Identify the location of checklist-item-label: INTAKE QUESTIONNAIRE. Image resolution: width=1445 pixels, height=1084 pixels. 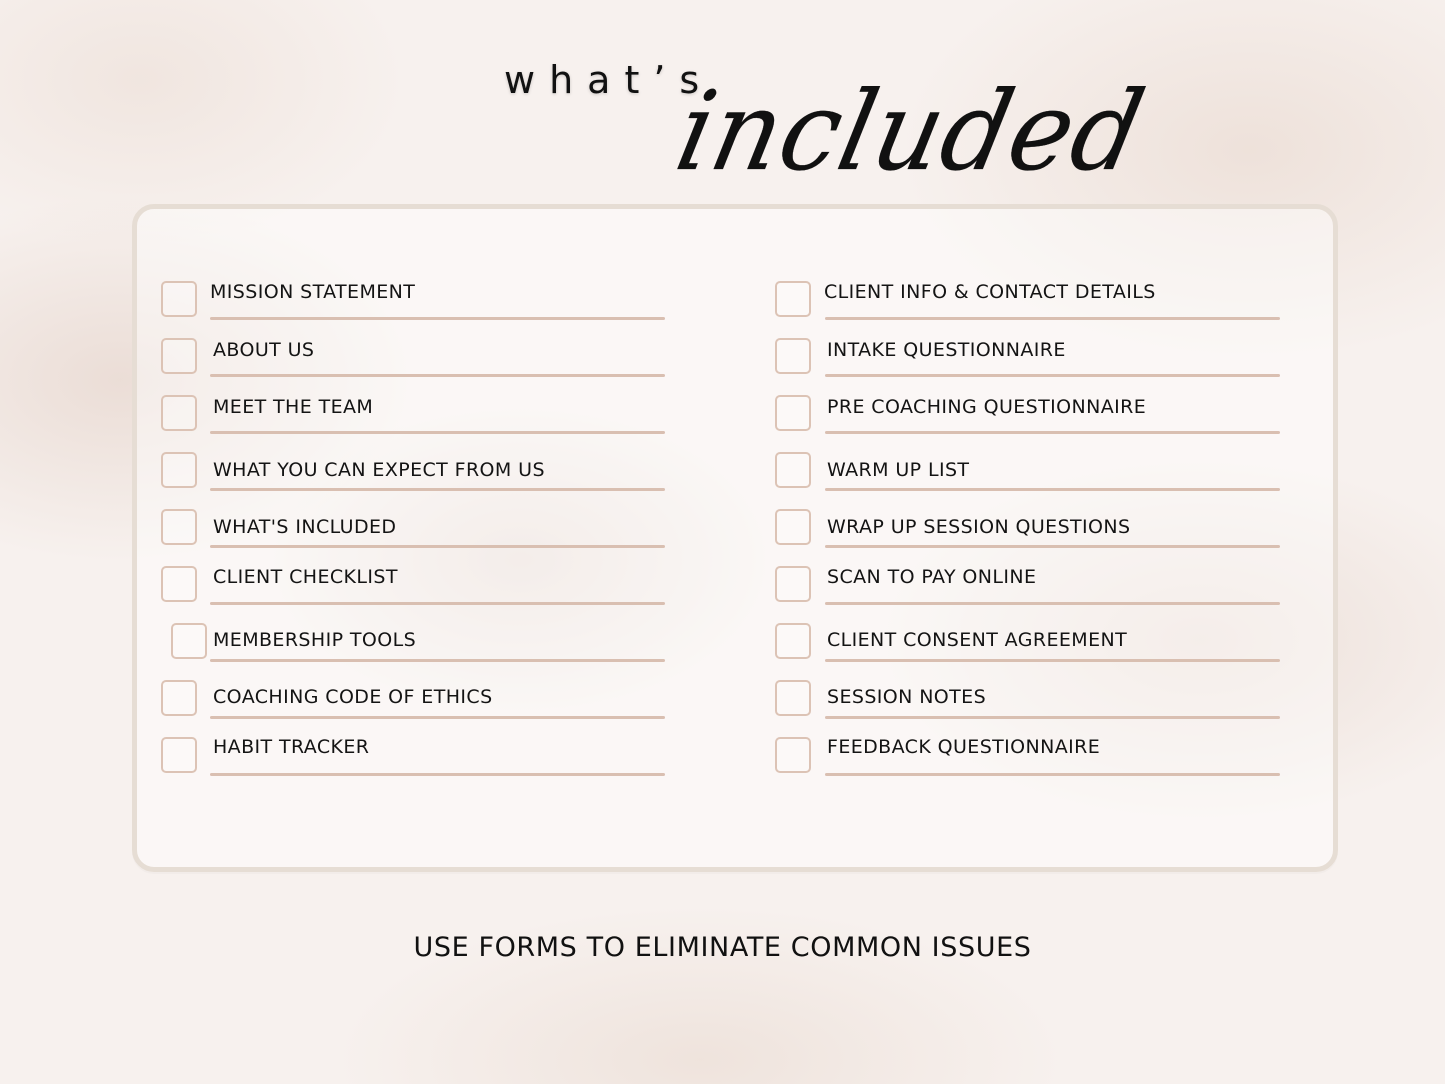
(946, 350).